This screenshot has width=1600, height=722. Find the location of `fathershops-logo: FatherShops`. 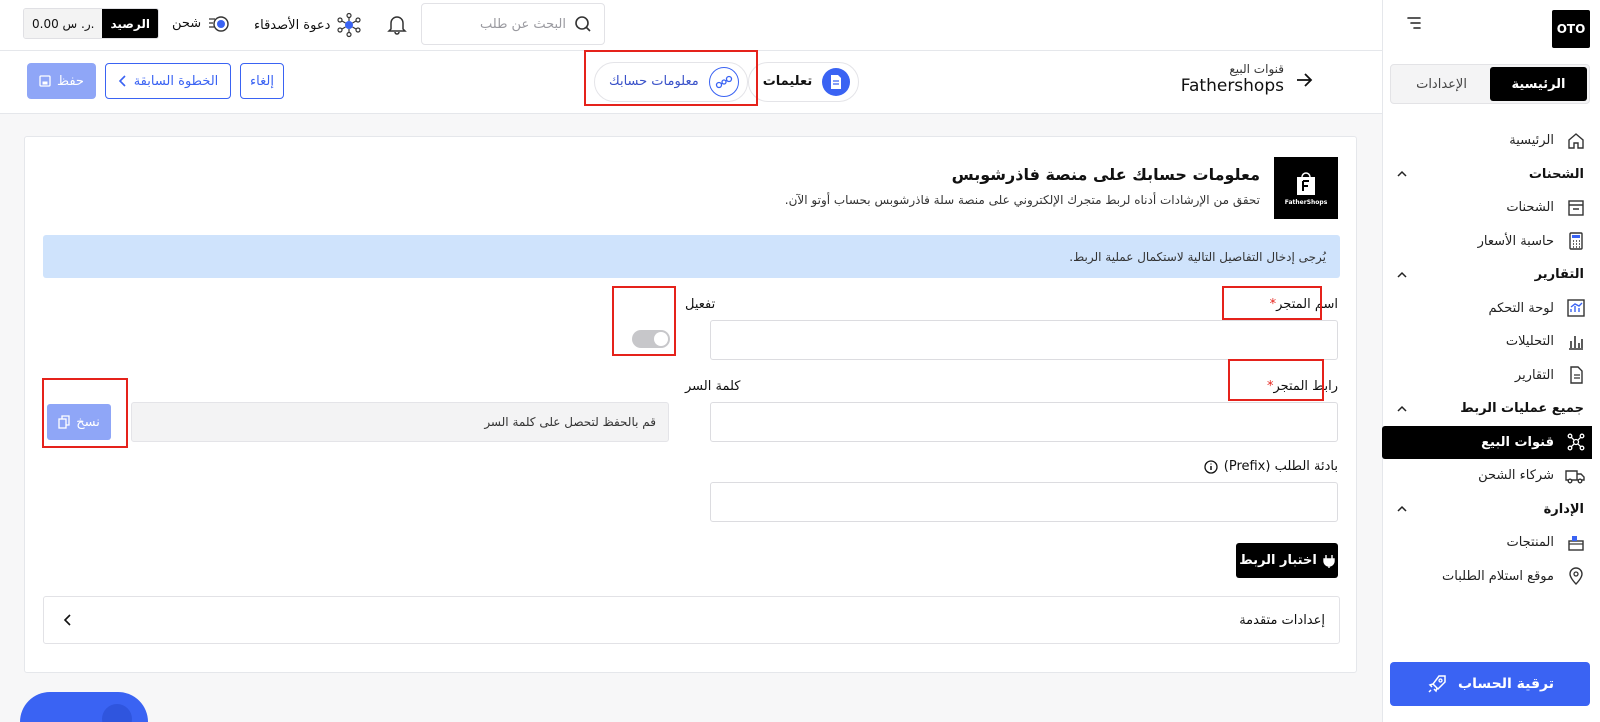

fathershops-logo: FatherShops is located at coordinates (1306, 188).